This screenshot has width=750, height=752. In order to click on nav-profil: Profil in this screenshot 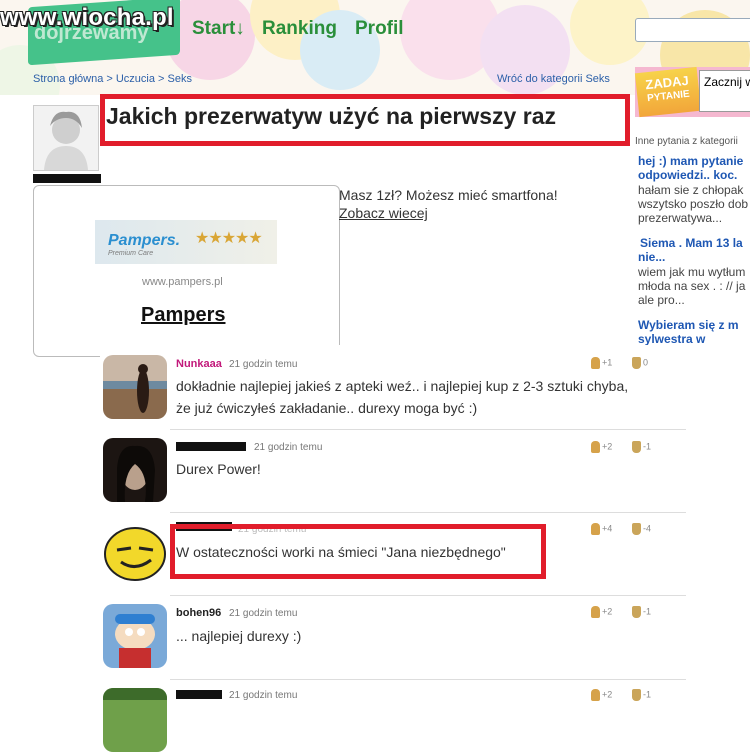, I will do `click(379, 29)`.